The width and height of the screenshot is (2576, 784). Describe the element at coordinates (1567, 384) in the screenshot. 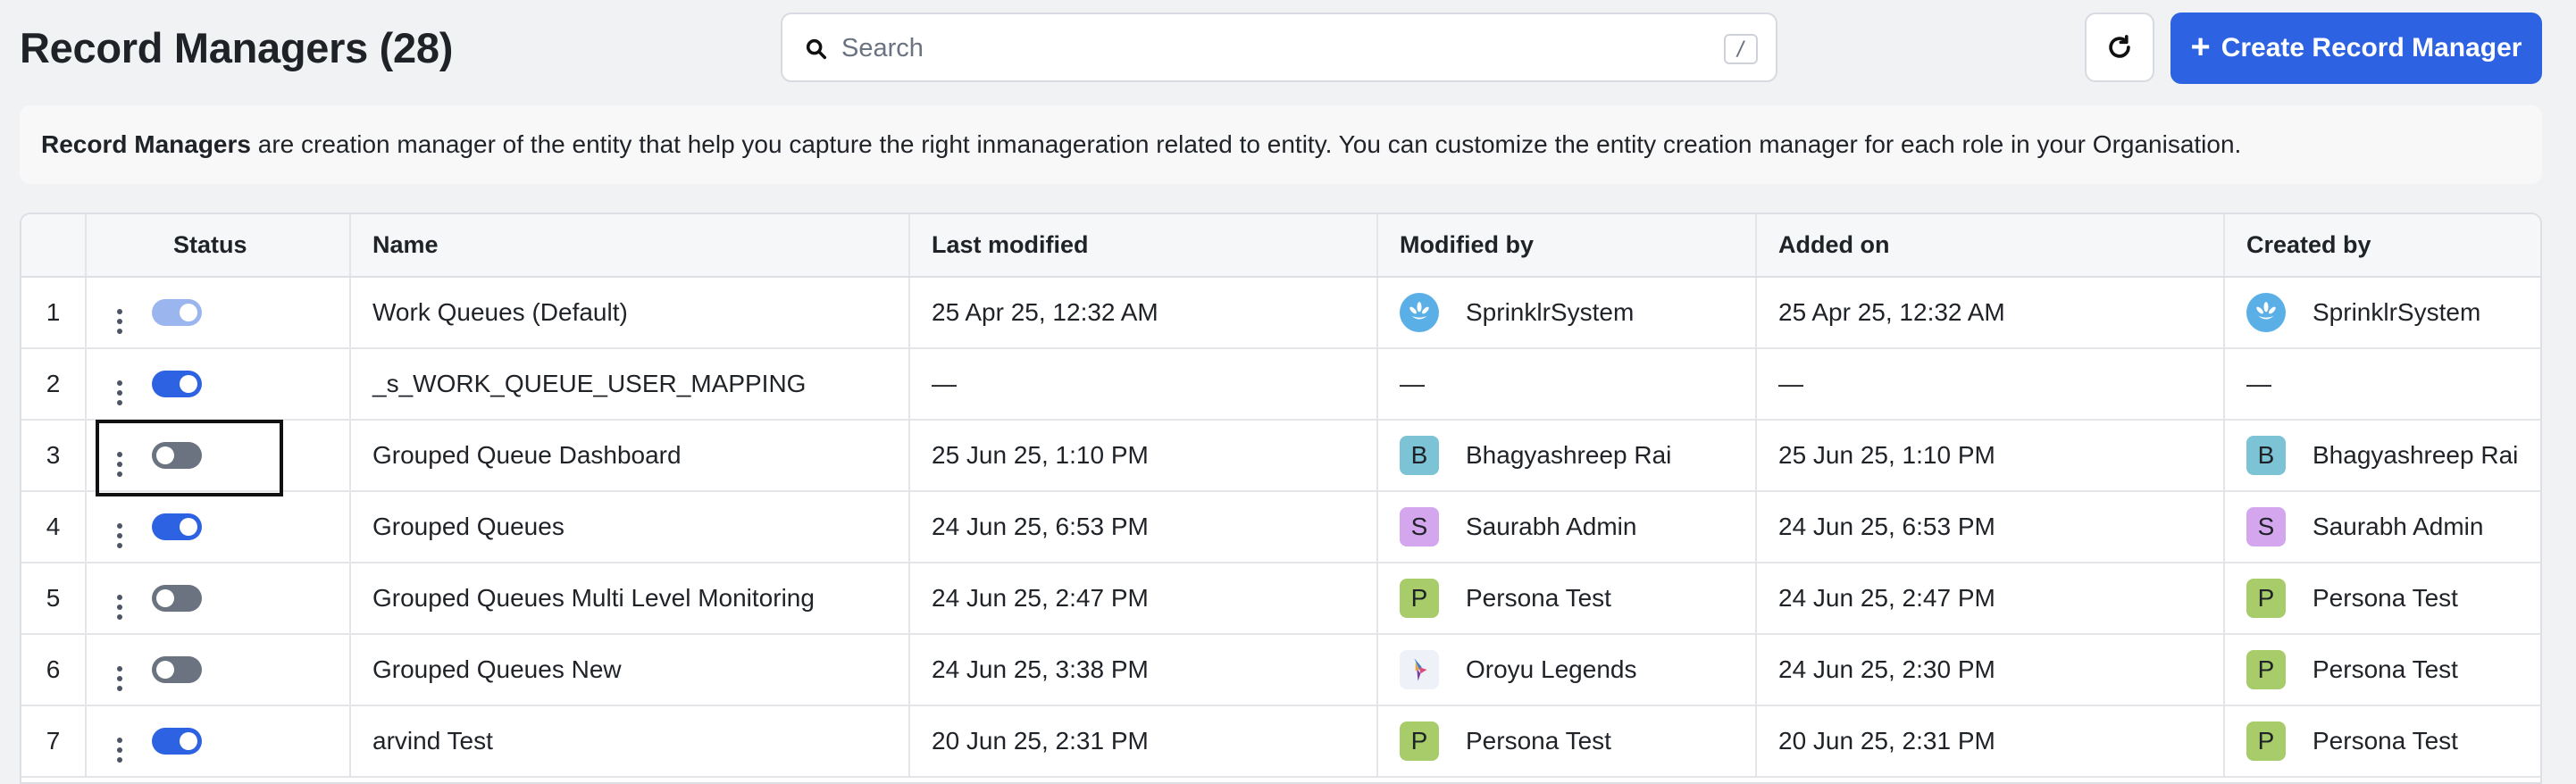

I see `modified-by-cell: —` at that location.